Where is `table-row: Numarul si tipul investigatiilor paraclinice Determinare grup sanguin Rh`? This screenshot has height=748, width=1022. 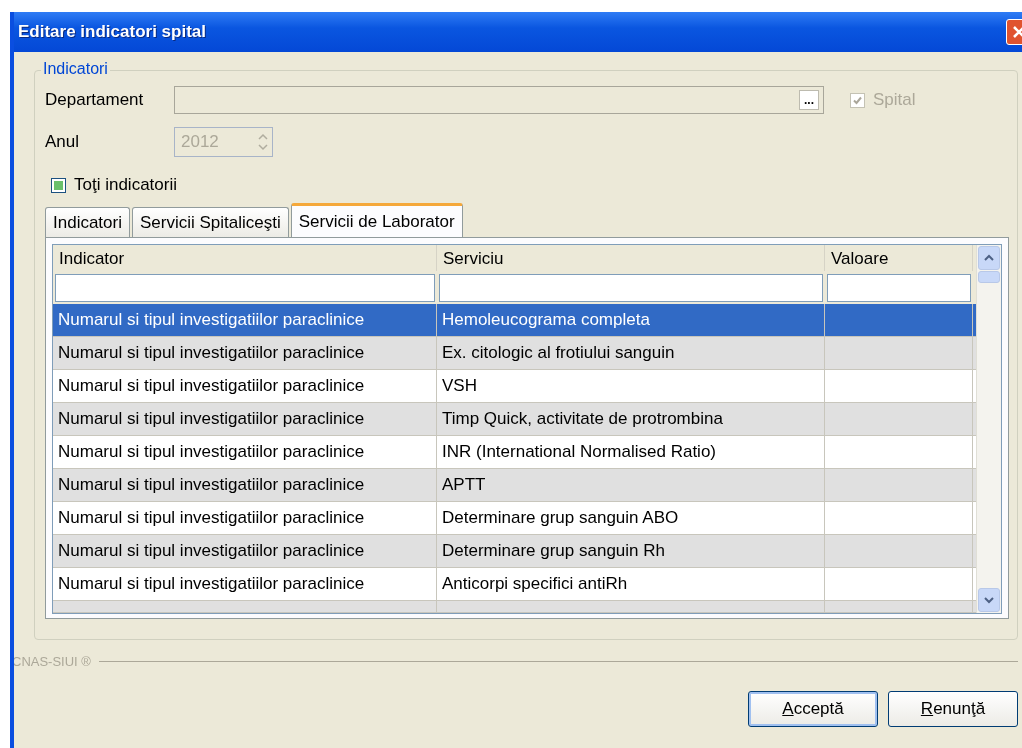 table-row: Numarul si tipul investigatiilor paraclinice Determinare grup sanguin Rh is located at coordinates (514, 551).